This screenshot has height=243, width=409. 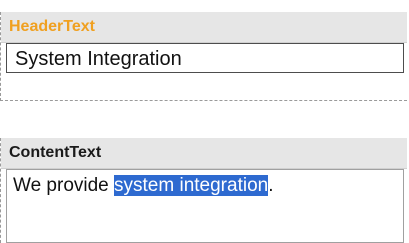 I want to click on content-text-label: ContentText, so click(x=204, y=153).